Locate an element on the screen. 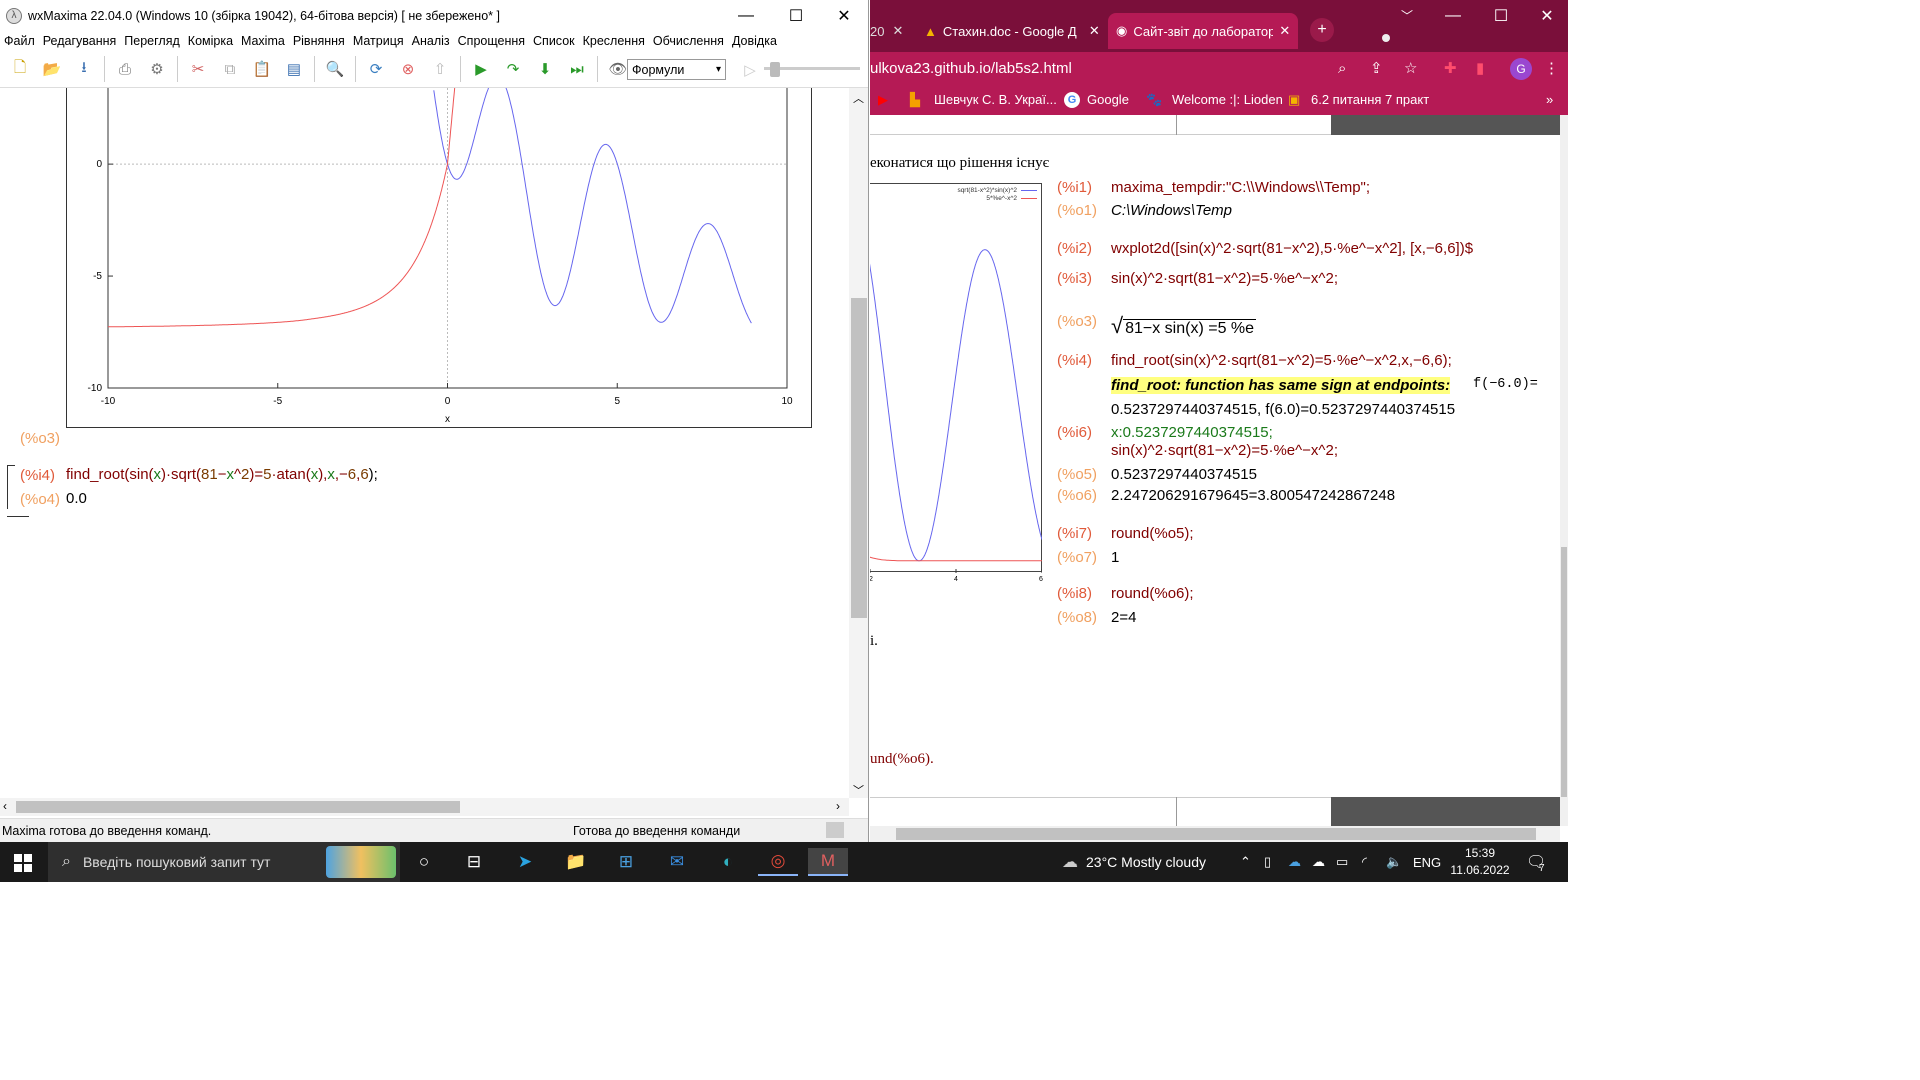 The height and width of the screenshot is (1080, 1920). evaluate-cell-icon: ▶ is located at coordinates (481, 69).